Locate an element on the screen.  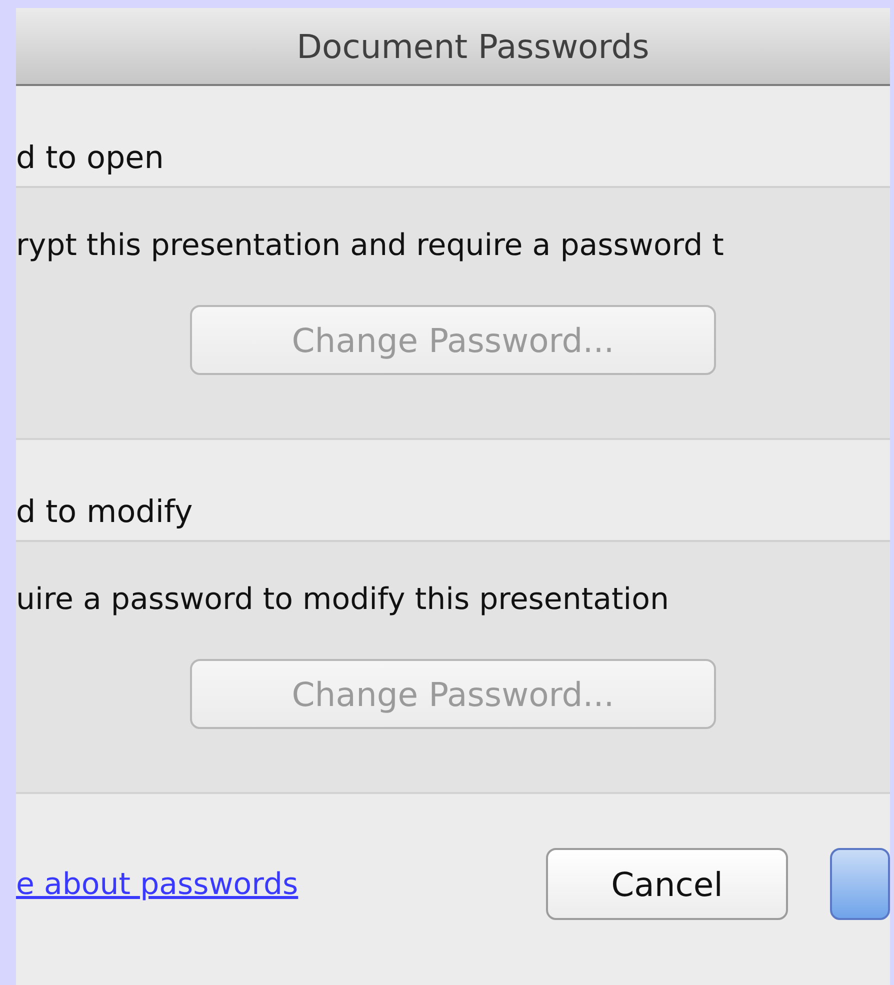
default-button is located at coordinates (860, 884).